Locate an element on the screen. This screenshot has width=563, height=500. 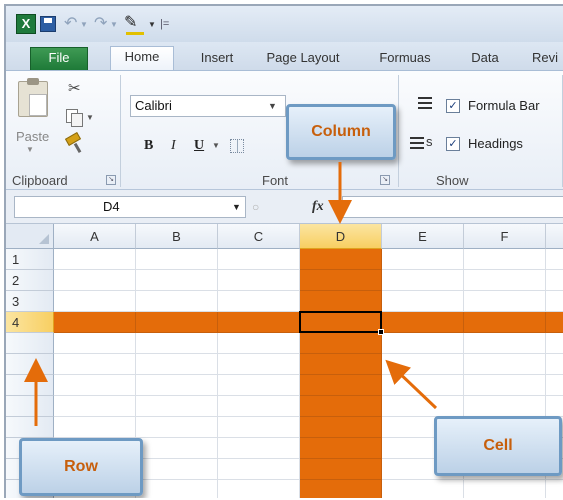
customize-quick-access-icon: |= is located at coordinates (166, 24).